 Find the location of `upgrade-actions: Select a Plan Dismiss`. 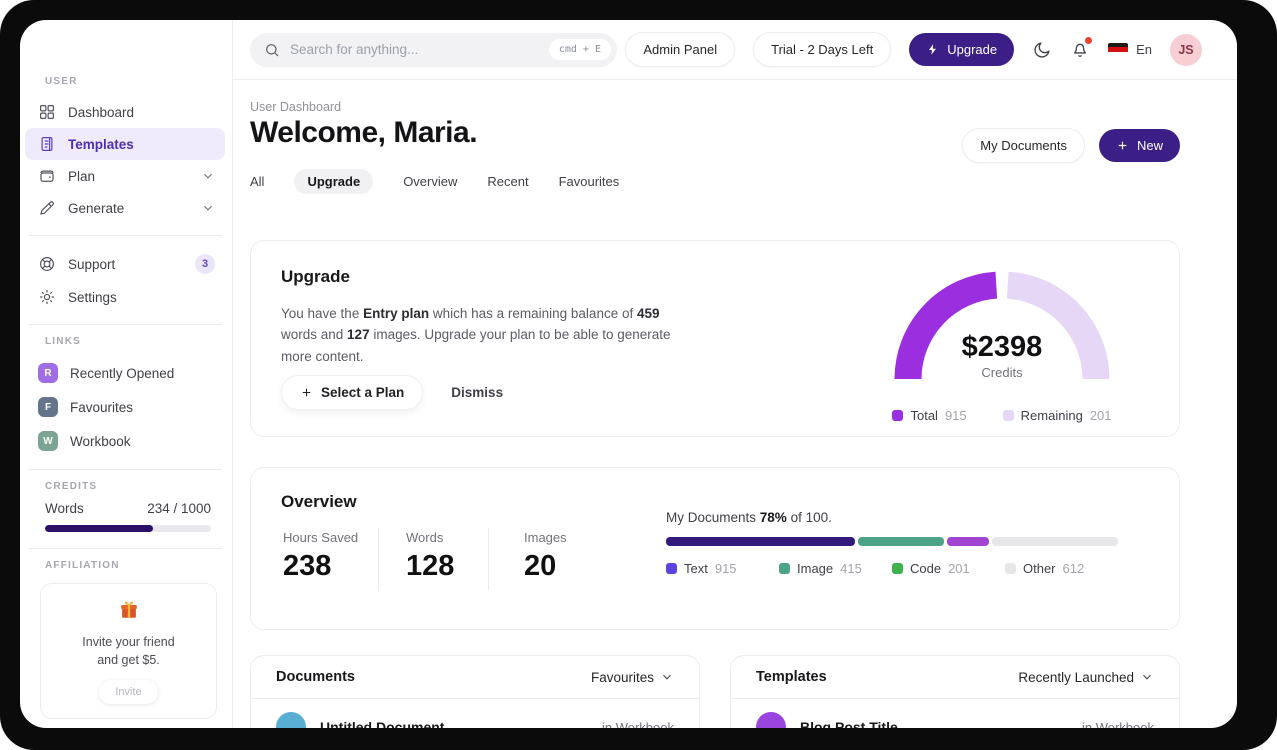

upgrade-actions: Select a Plan Dismiss is located at coordinates (392, 392).